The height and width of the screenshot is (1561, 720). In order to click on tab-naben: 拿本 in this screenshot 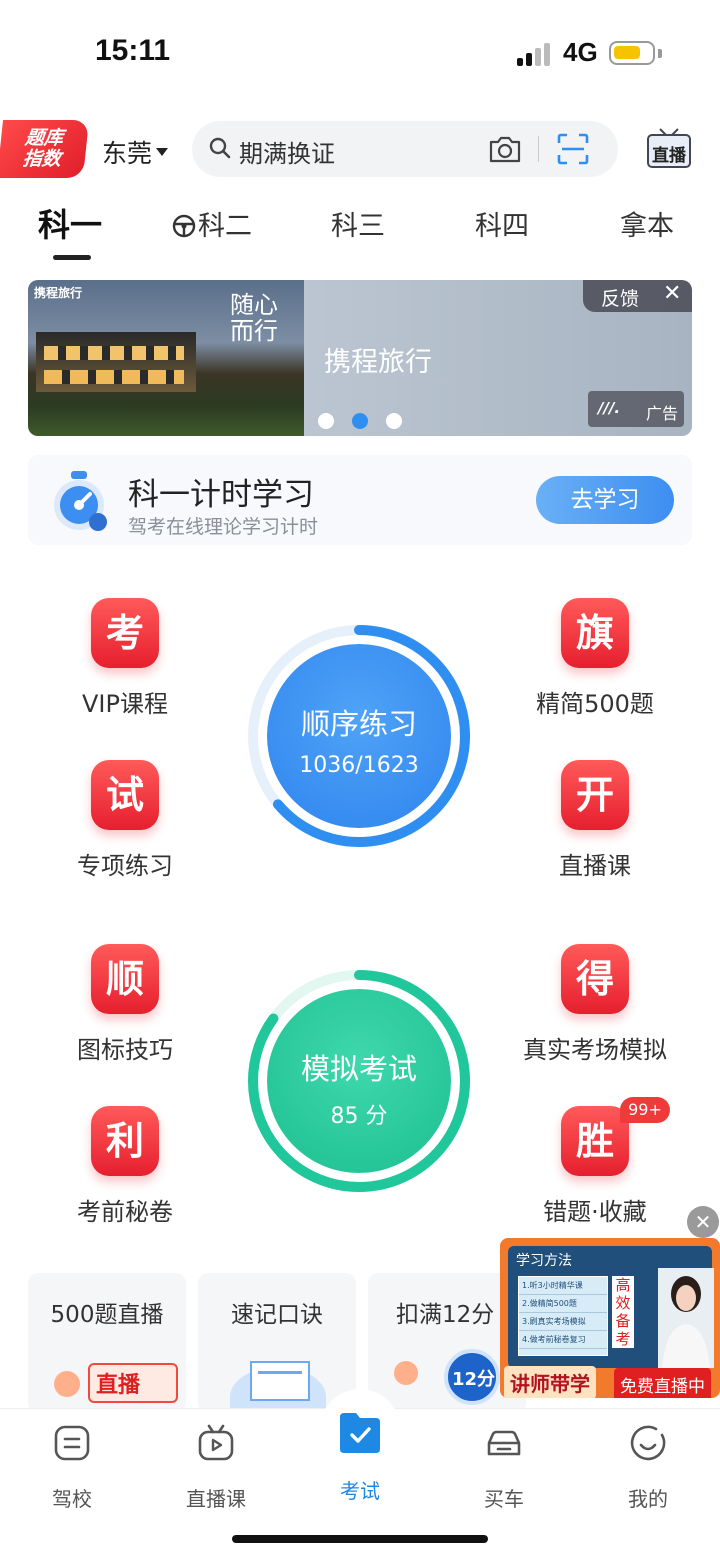, I will do `click(647, 223)`.